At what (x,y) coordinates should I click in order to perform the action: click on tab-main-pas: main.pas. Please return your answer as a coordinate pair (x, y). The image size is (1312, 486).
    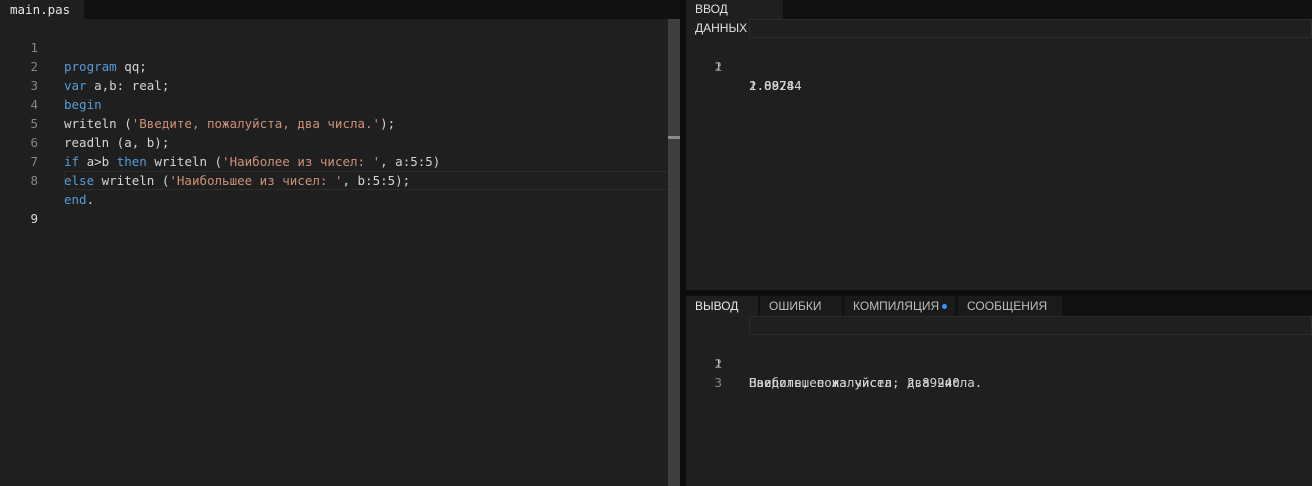
    Looking at the image, I should click on (42, 9).